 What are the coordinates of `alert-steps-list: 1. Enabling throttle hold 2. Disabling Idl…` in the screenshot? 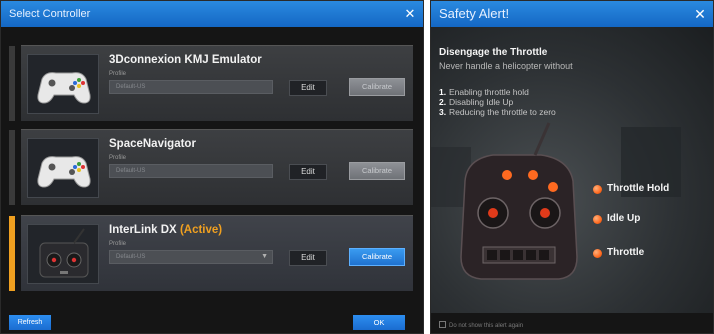 It's located at (497, 102).